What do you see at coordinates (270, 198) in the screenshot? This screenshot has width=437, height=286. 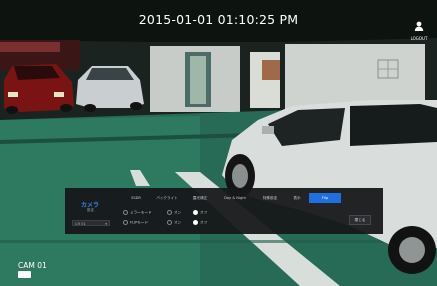 I see `tab-special: 特殊設定` at bounding box center [270, 198].